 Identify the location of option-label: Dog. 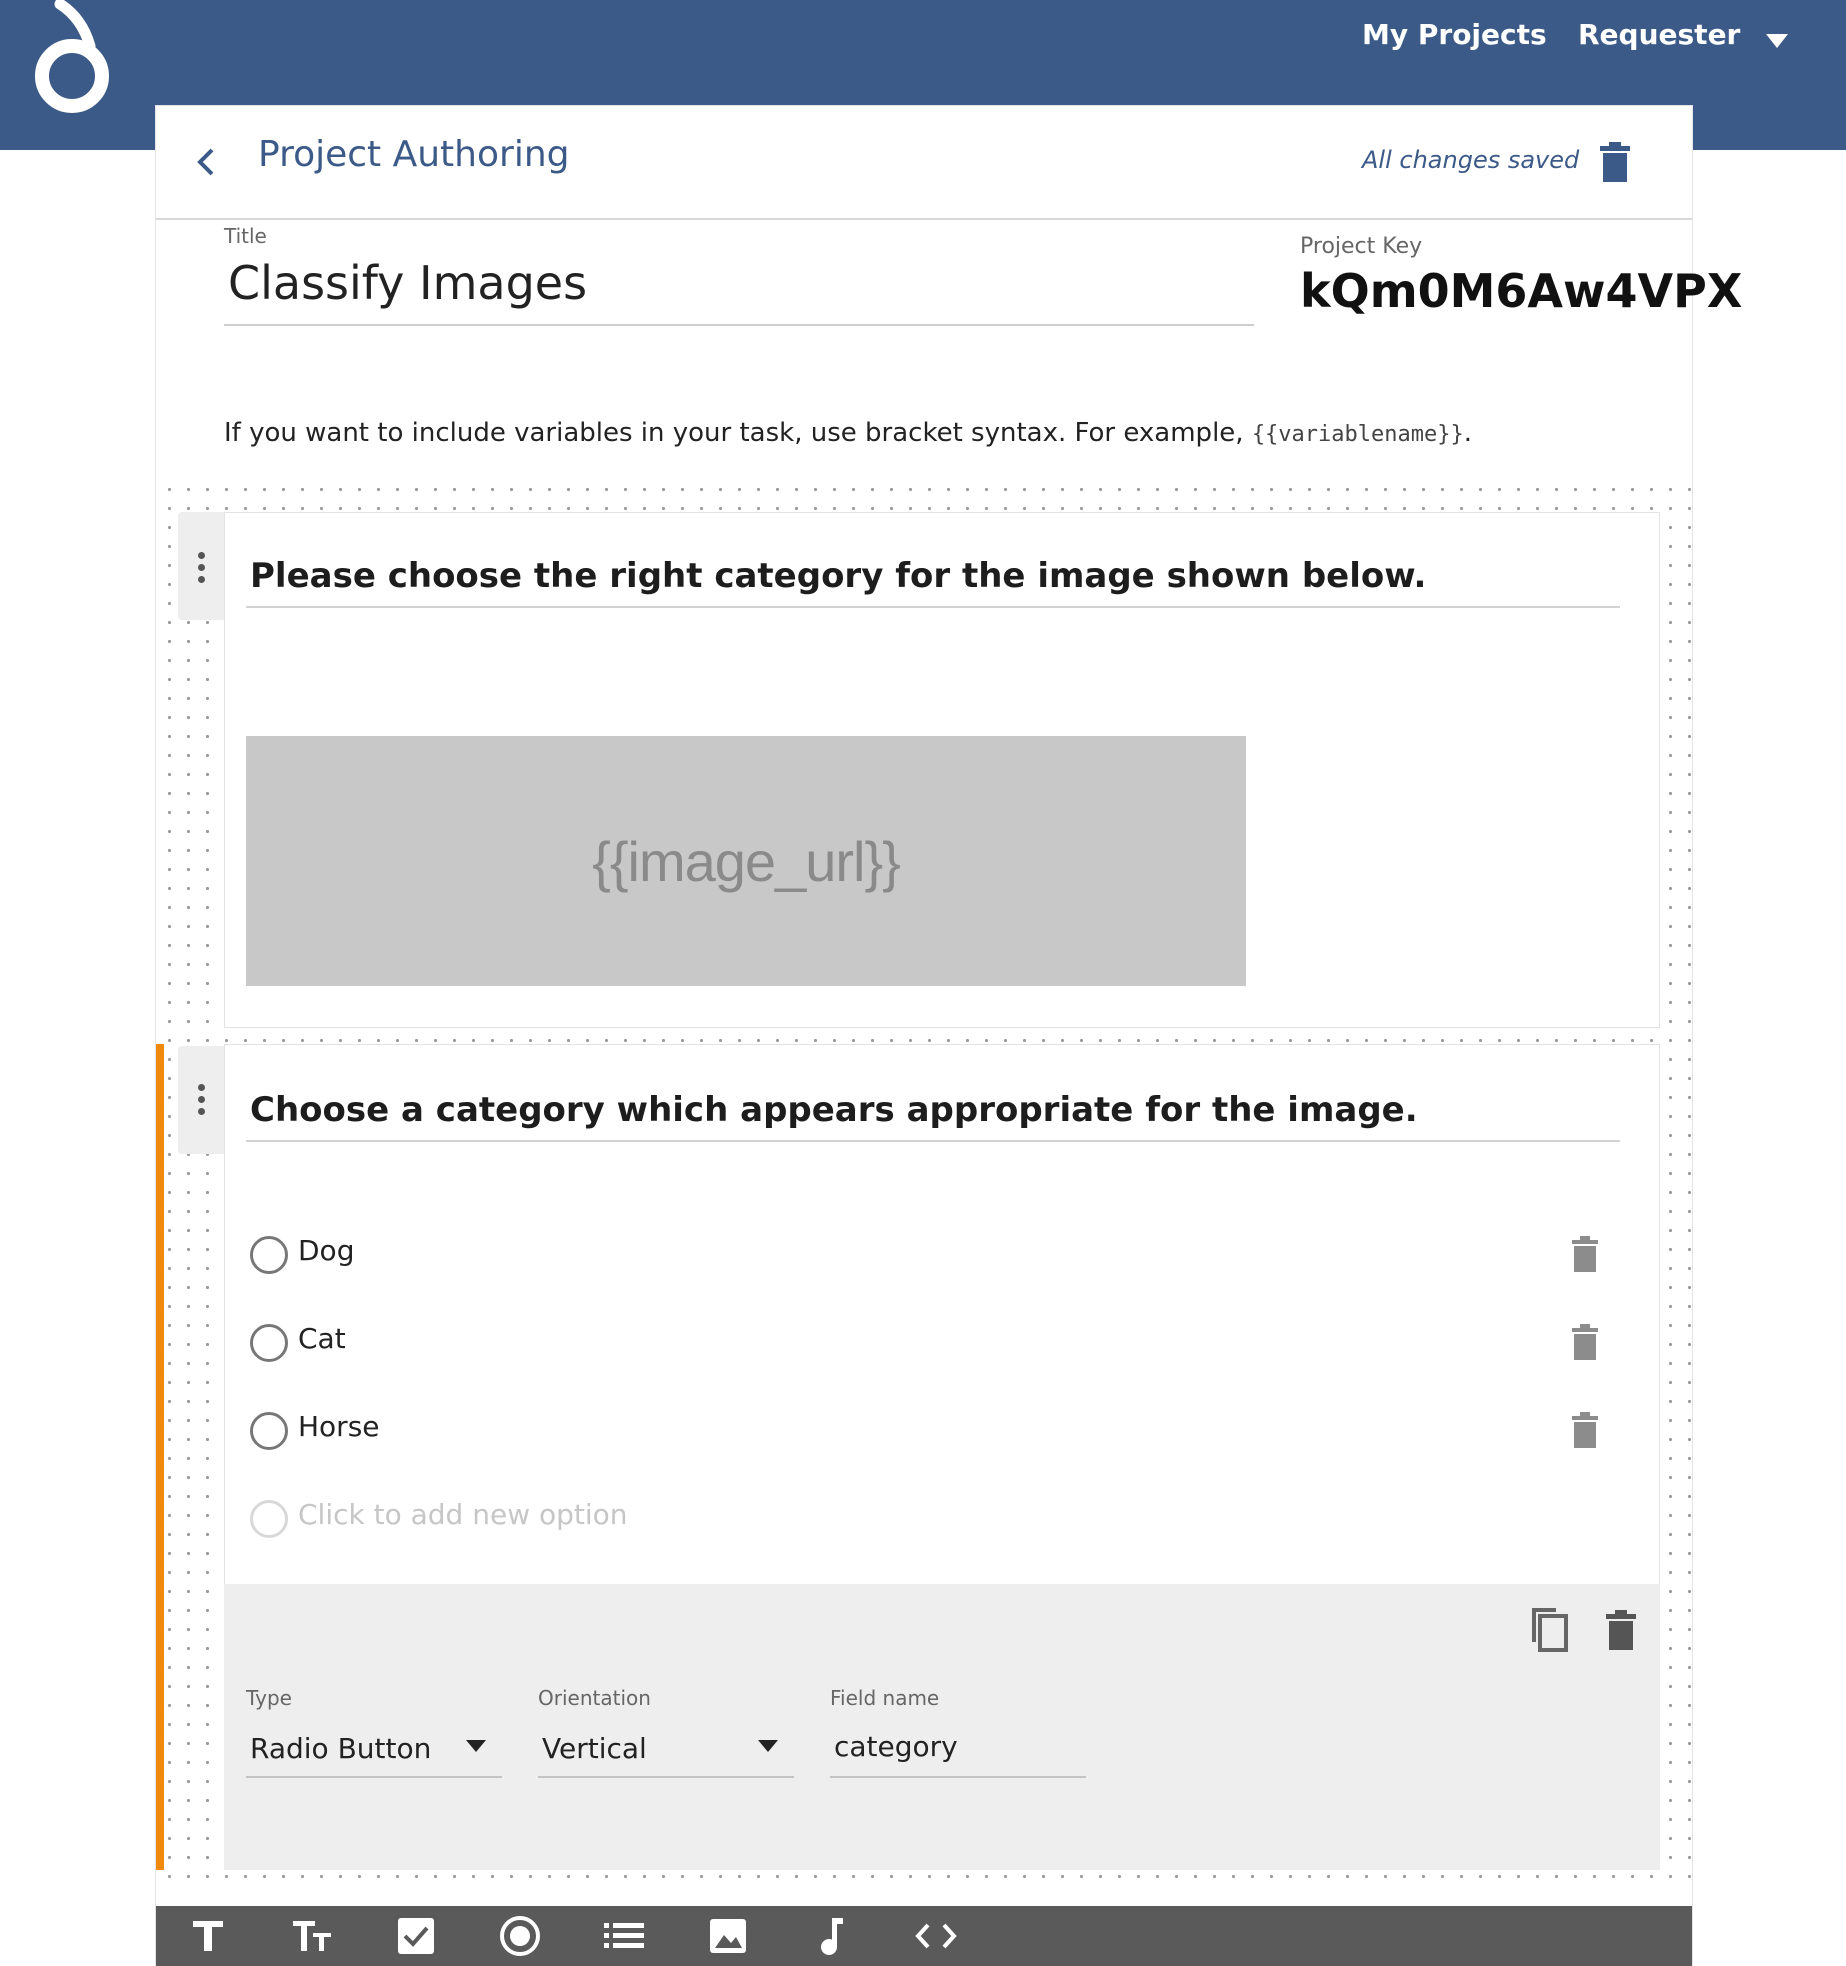
(326, 1250).